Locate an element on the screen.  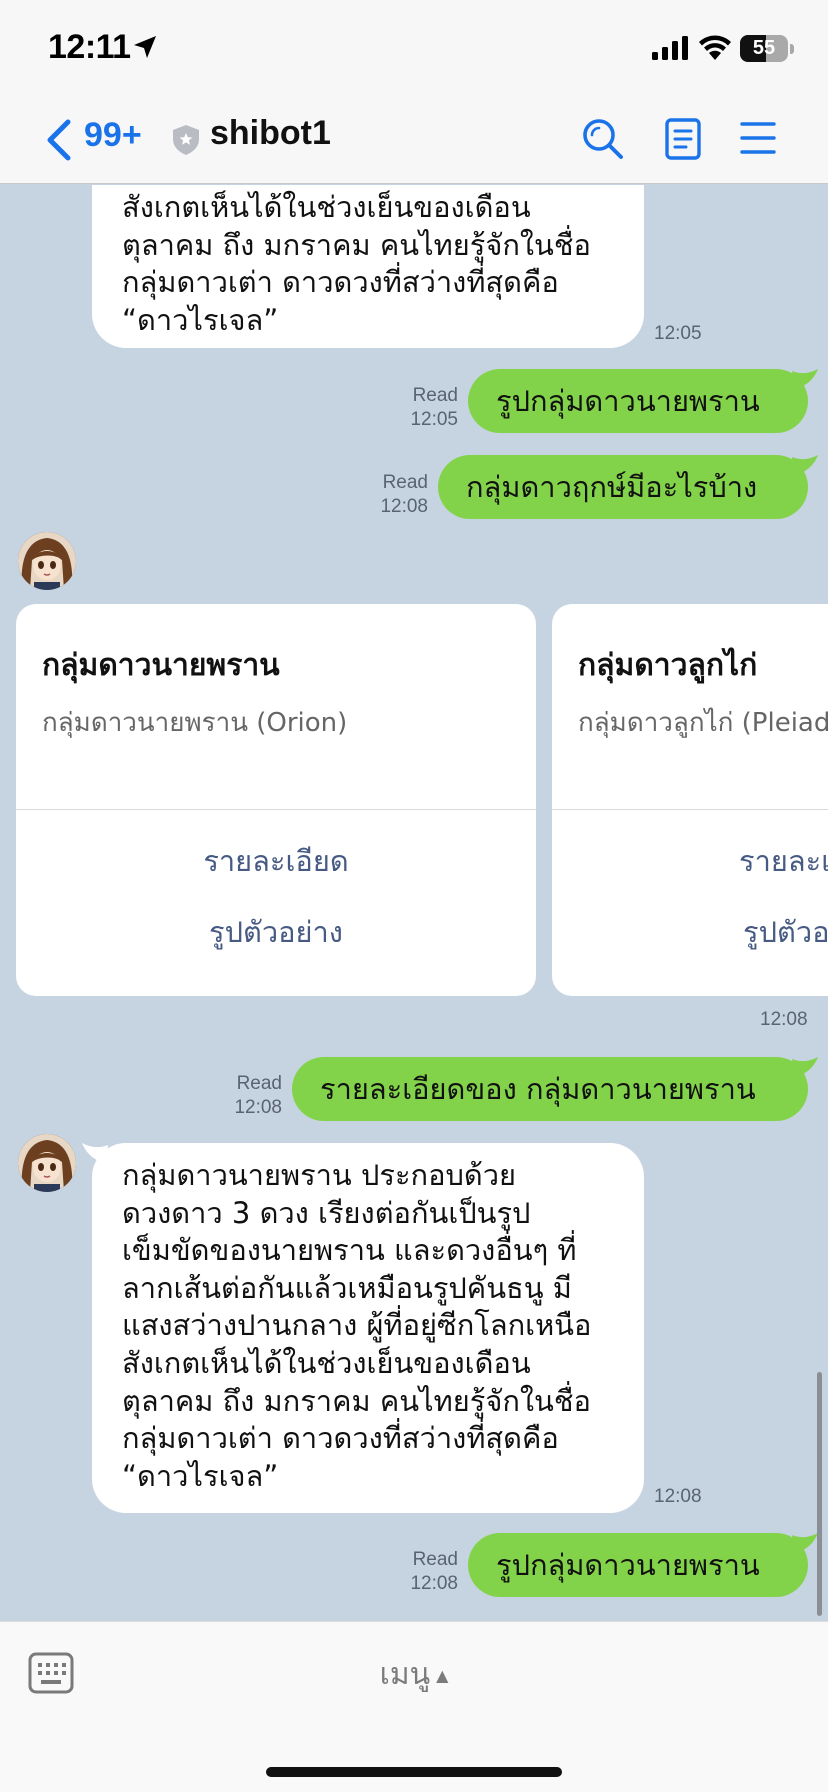
card-details-button: รายละเอียด is located at coordinates (276, 861).